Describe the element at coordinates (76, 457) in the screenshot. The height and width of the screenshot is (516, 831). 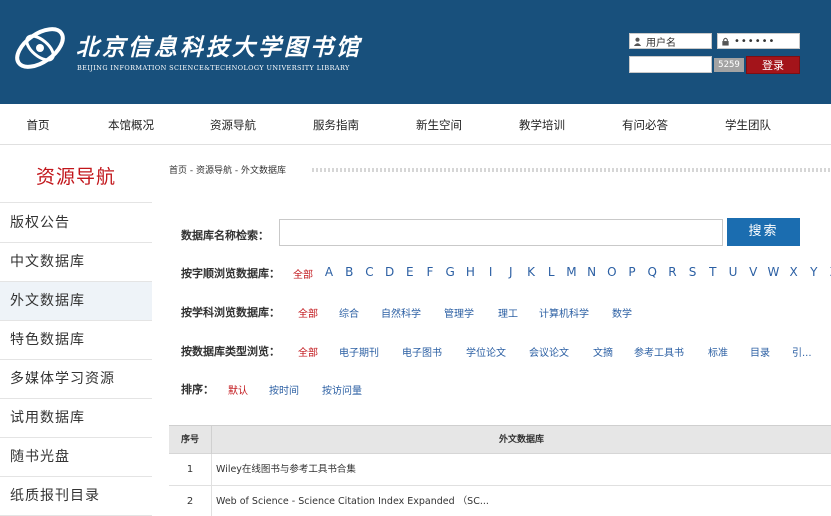
I see `sidebar-item-cd: 随书光盘` at that location.